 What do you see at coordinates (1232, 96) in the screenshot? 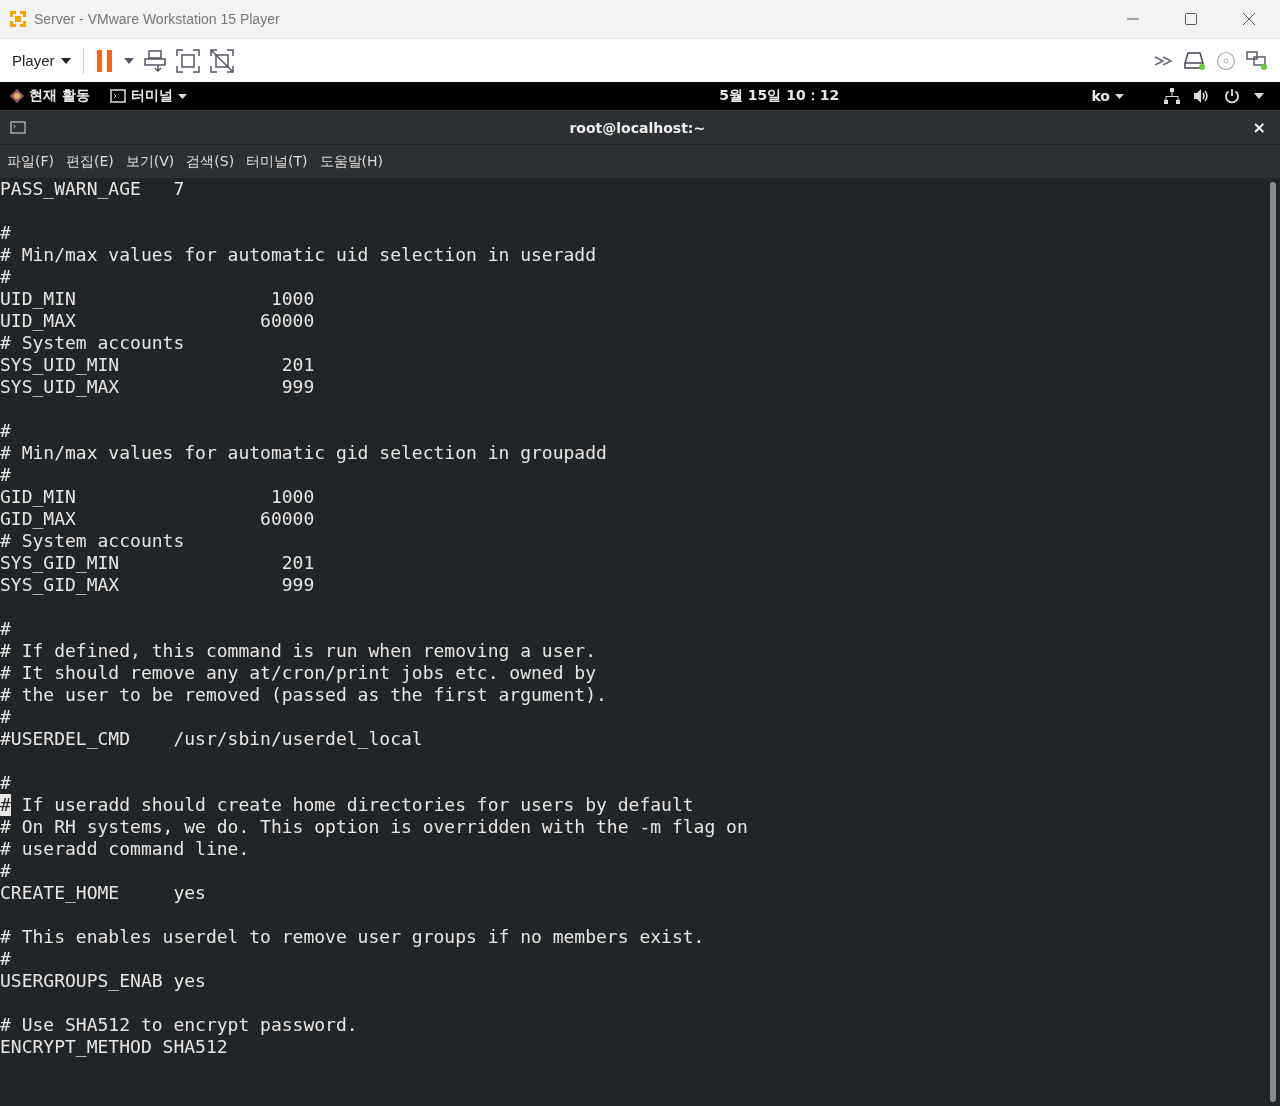
I see `power-icon` at bounding box center [1232, 96].